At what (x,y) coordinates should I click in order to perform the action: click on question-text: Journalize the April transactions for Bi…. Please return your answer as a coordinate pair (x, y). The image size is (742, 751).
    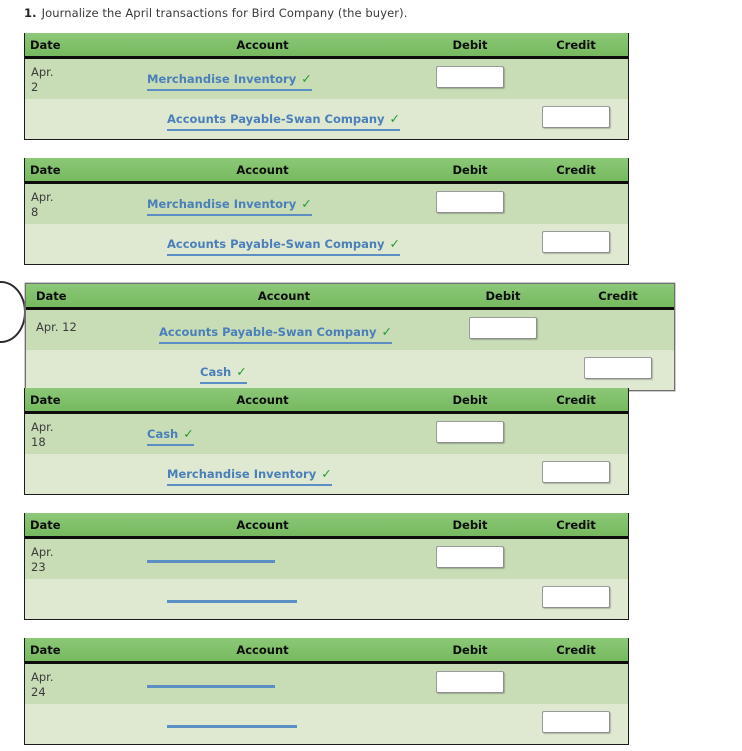
    Looking at the image, I should click on (224, 13).